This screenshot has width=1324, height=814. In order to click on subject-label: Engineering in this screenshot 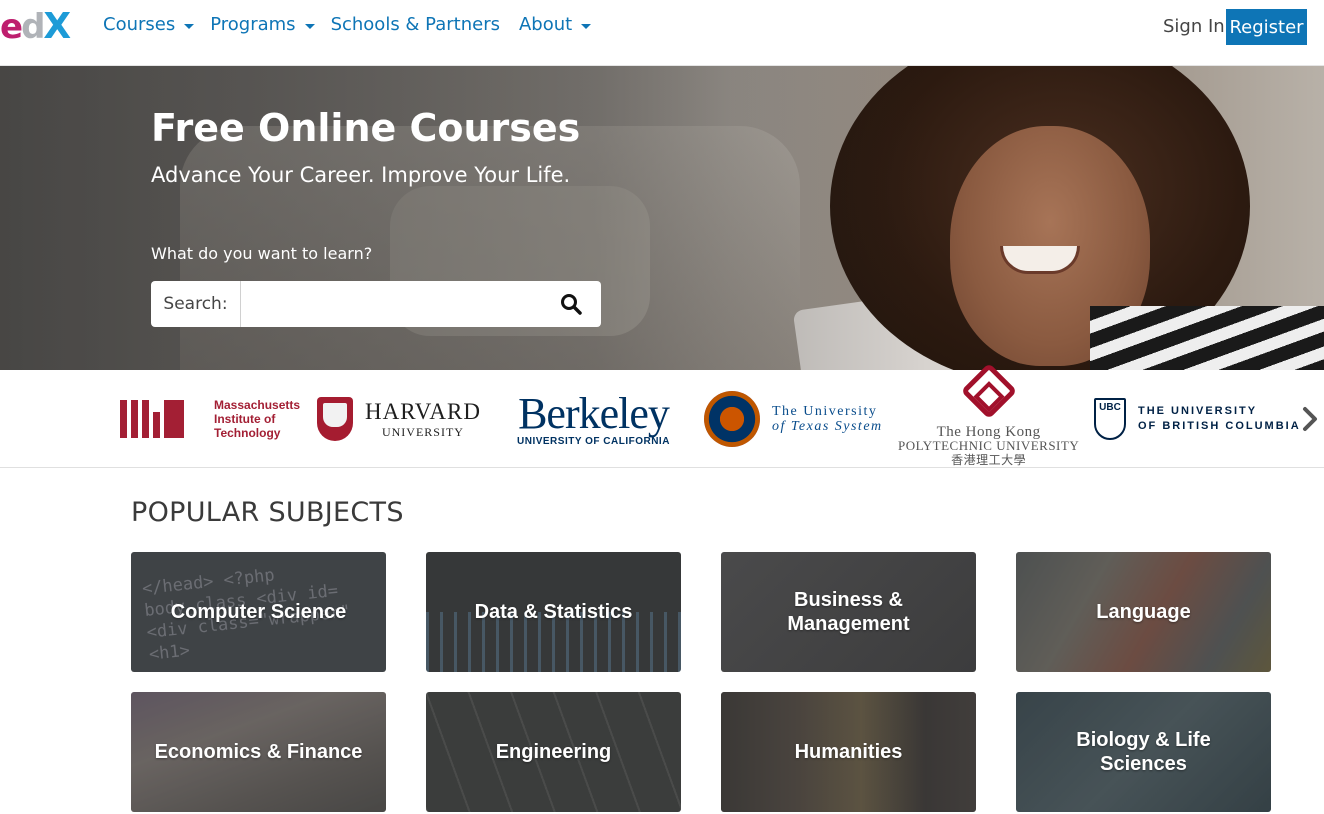, I will do `click(553, 752)`.